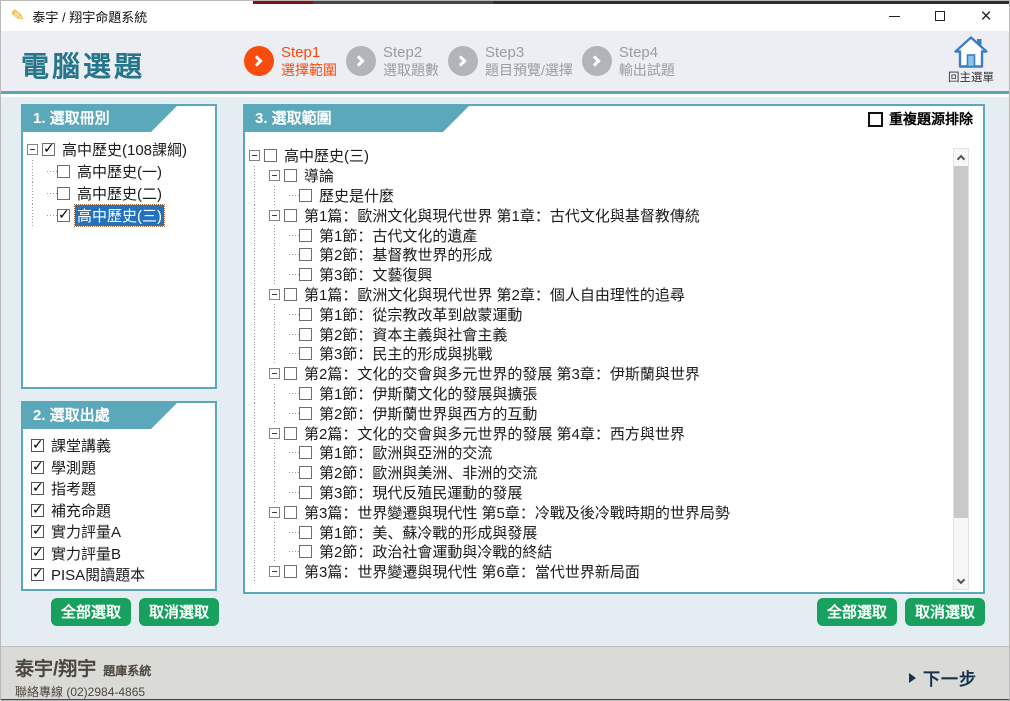 This screenshot has height=701, width=1010. Describe the element at coordinates (615, 353) in the screenshot. I see `scope-tree-item: 第3節：民主的形成與挑戰` at that location.